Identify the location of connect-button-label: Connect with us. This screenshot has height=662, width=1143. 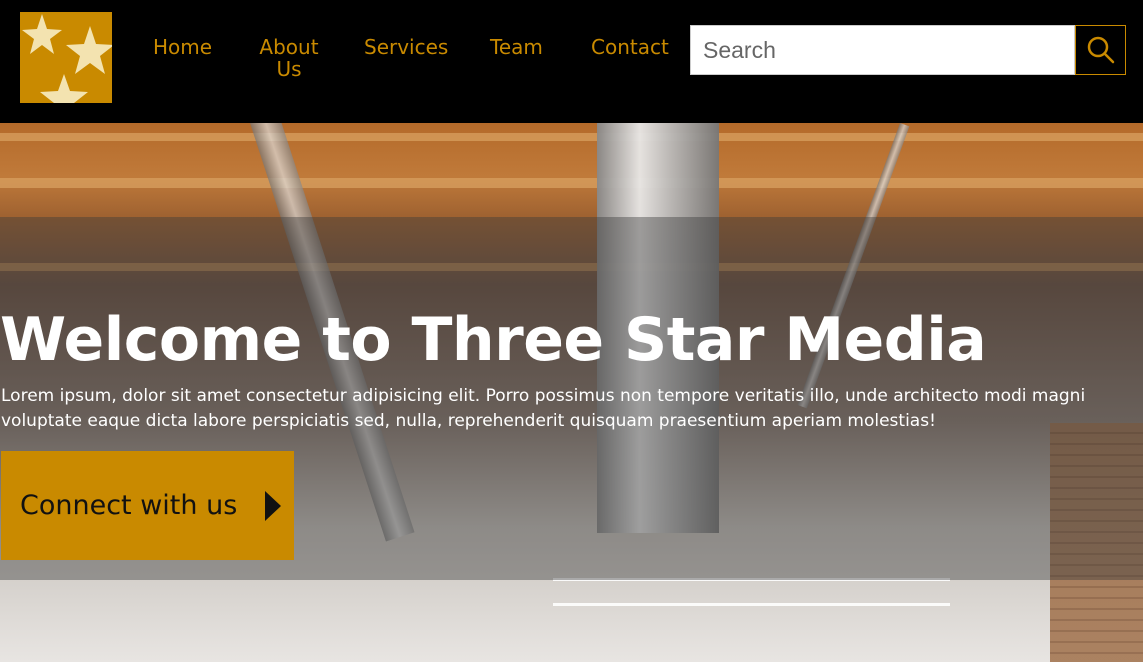
(129, 505).